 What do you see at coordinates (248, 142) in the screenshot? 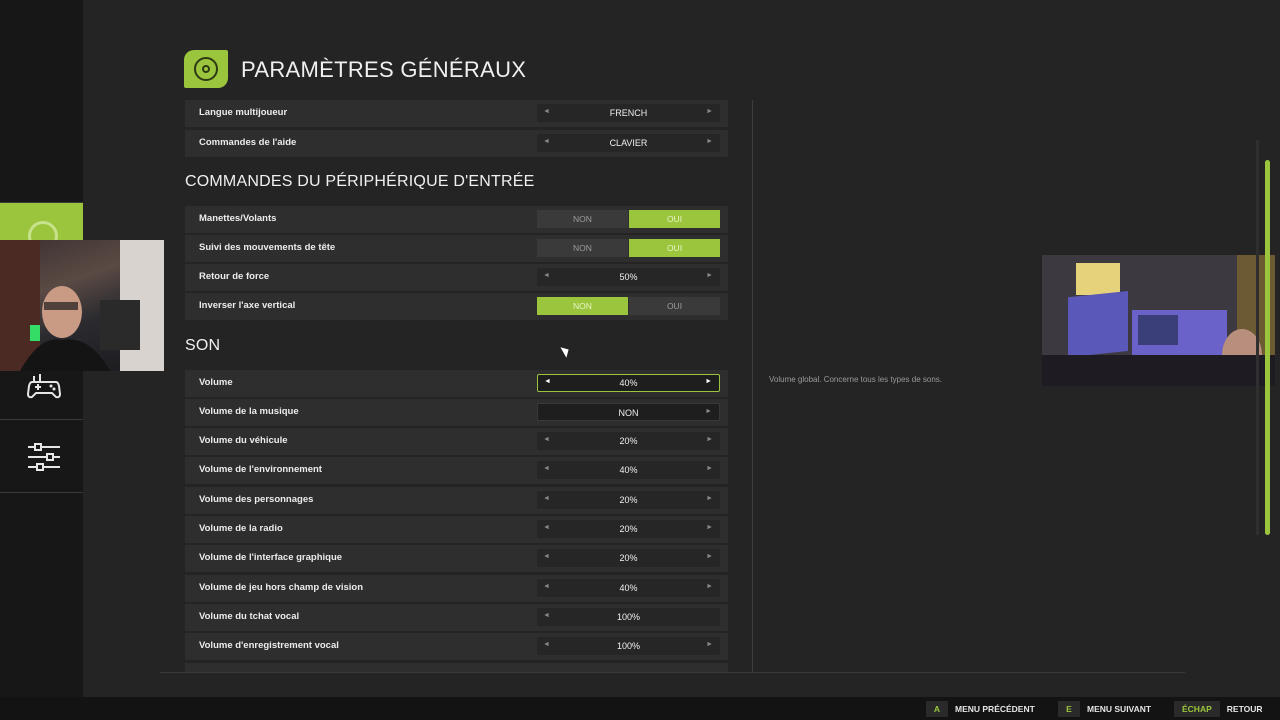
I see `setting-label: Commandes de l'aide` at bounding box center [248, 142].